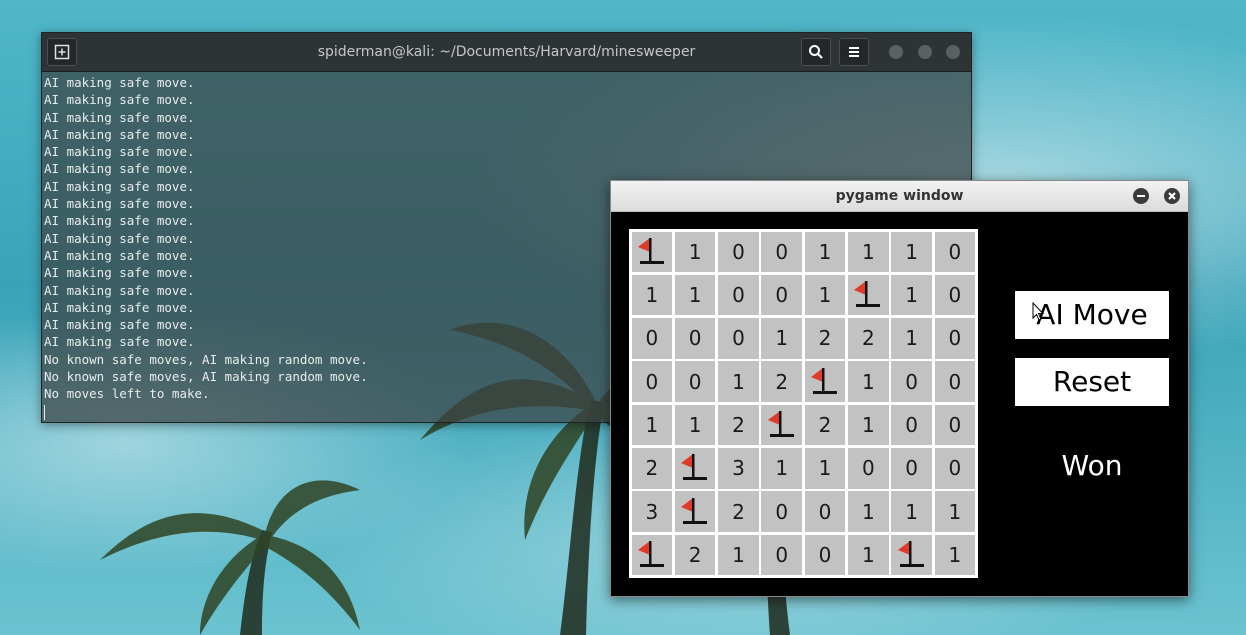 The height and width of the screenshot is (635, 1246). I want to click on menu-button, so click(854, 52).